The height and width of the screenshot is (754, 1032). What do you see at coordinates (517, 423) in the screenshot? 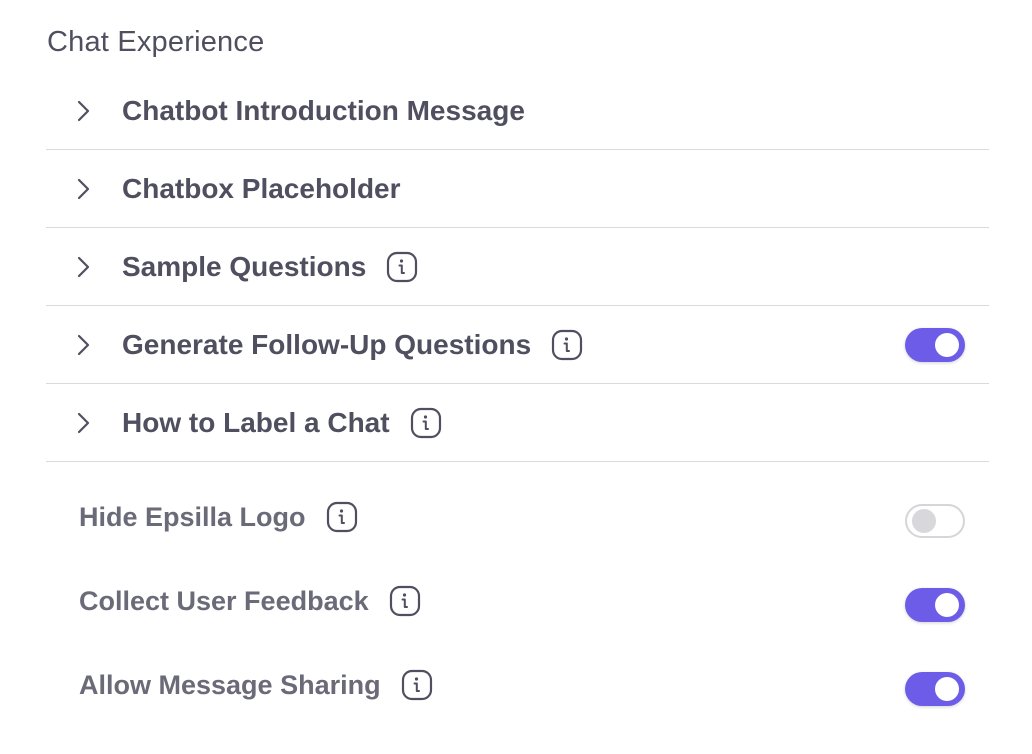
I see `accordion-item-how-to-label-a-chat: How to Label a Chat` at bounding box center [517, 423].